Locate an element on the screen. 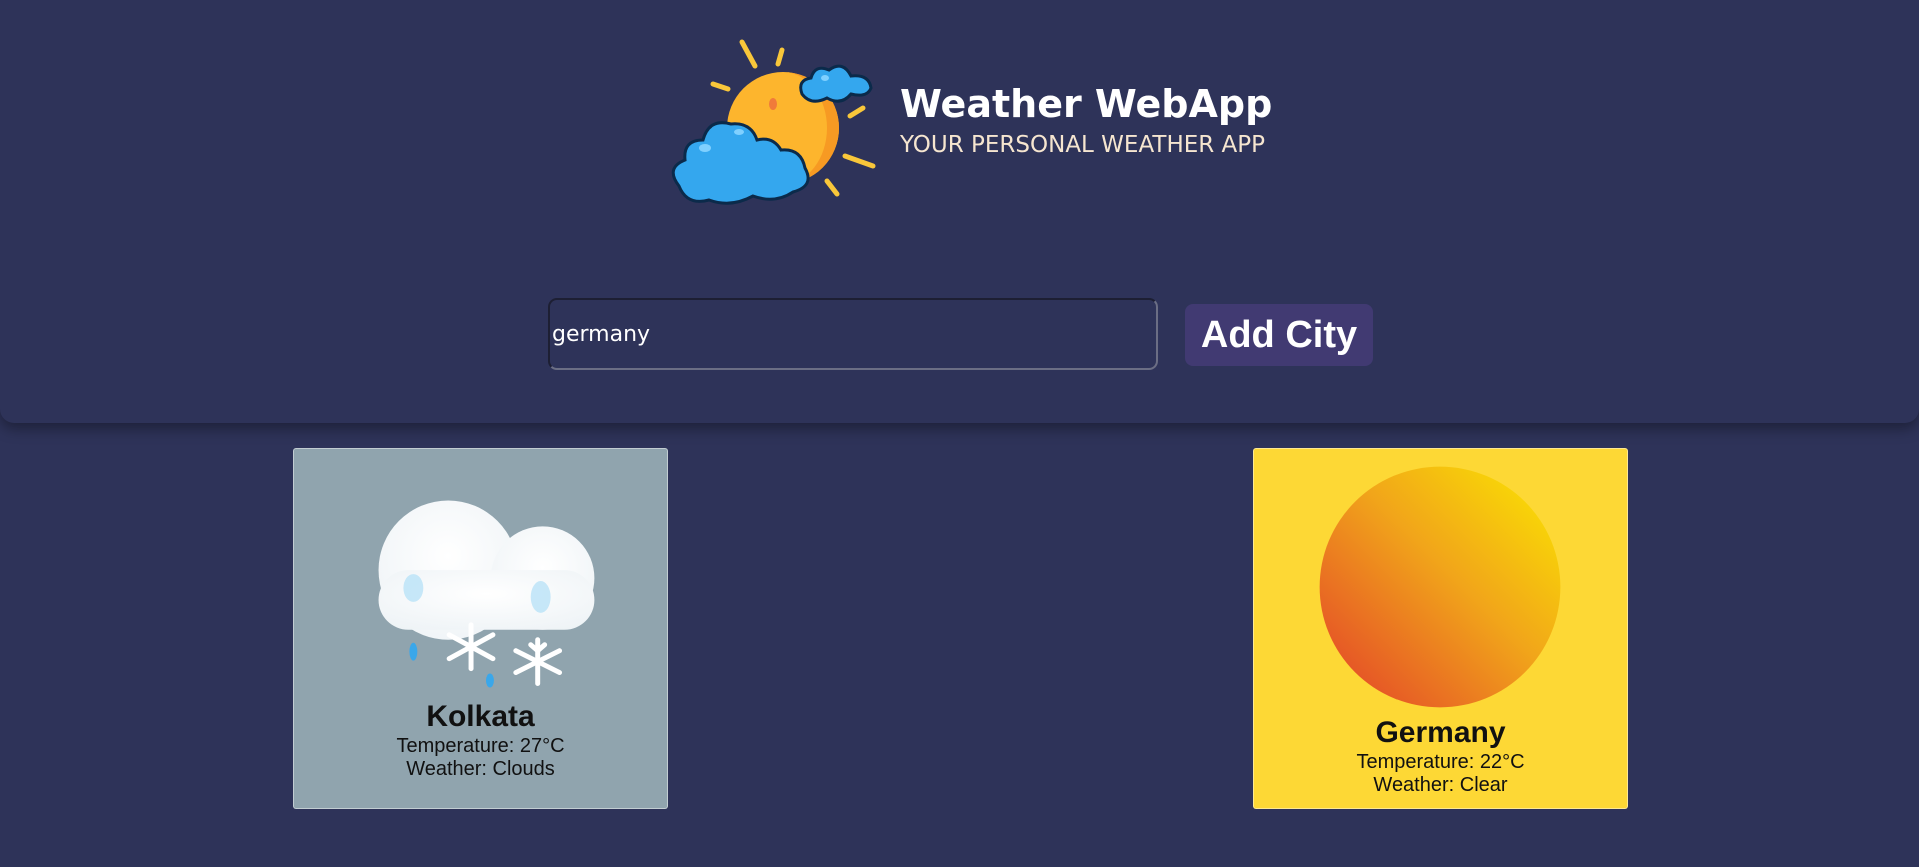 The height and width of the screenshot is (867, 1919). temperature-text: Temperature: 22°C is located at coordinates (1440, 762).